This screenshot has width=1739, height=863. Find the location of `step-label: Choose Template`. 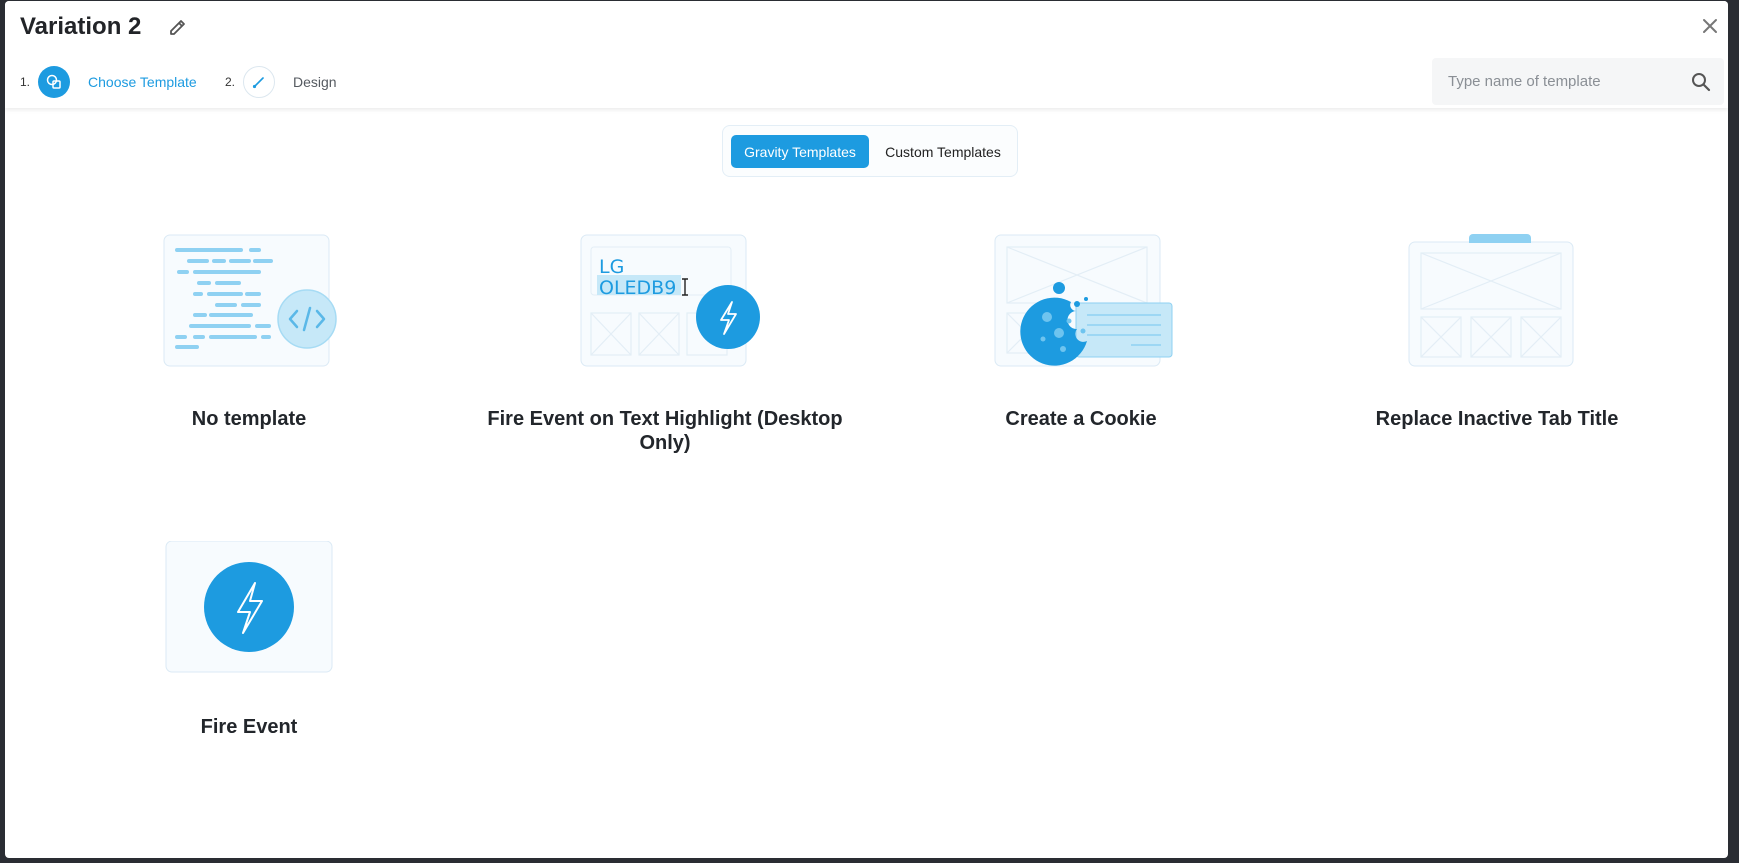

step-label: Choose Template is located at coordinates (142, 82).